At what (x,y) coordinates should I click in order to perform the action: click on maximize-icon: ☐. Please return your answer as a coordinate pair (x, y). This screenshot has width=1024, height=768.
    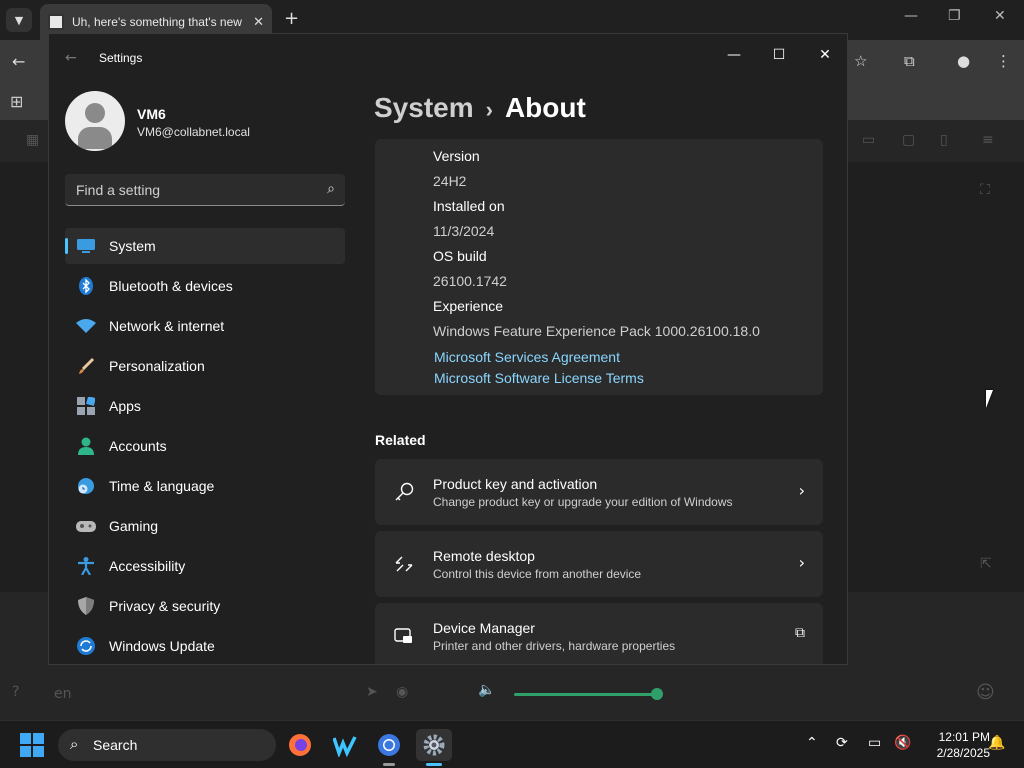
    Looking at the image, I should click on (779, 55).